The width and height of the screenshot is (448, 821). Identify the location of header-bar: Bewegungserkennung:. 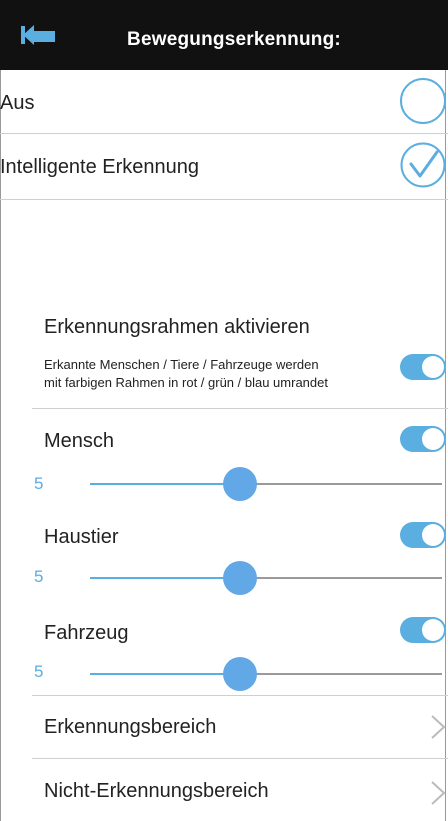
(224, 35).